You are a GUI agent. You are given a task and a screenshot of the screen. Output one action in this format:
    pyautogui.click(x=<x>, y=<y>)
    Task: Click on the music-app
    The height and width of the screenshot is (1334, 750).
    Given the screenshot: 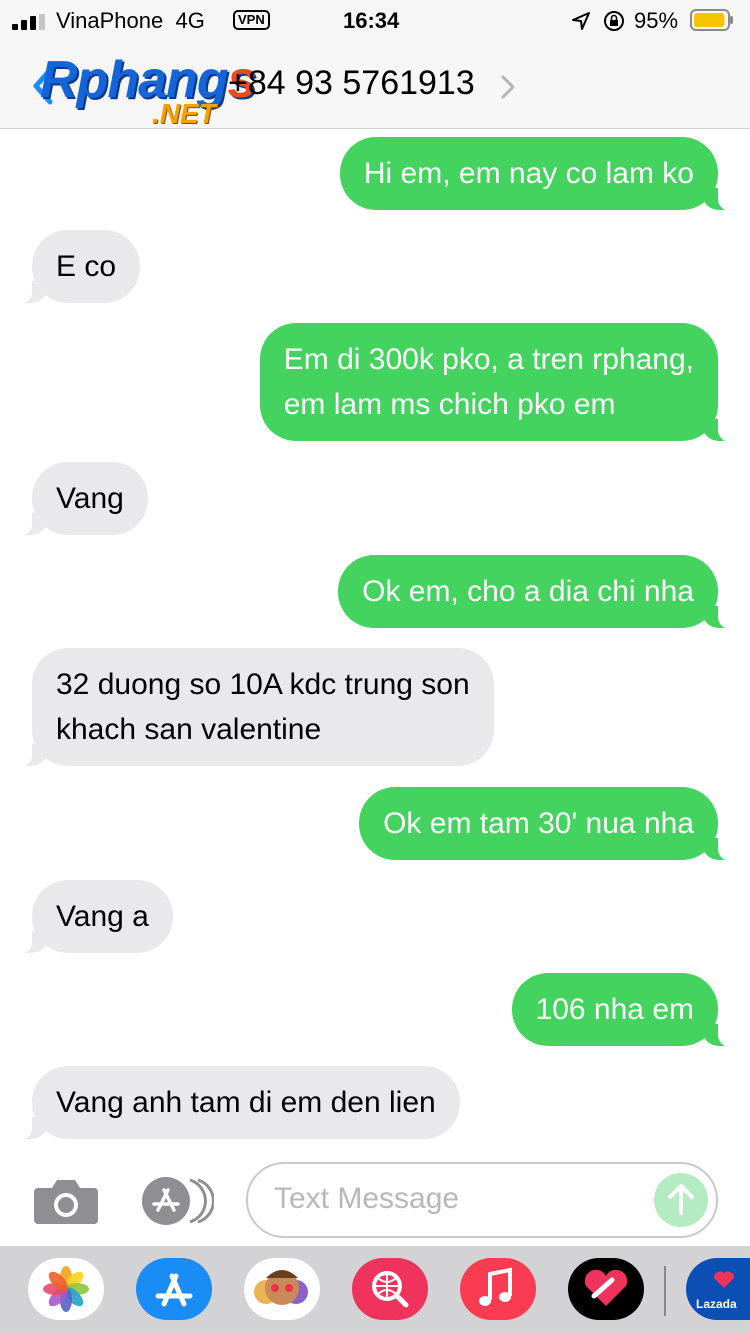 What is the action you would take?
    pyautogui.click(x=498, y=1289)
    